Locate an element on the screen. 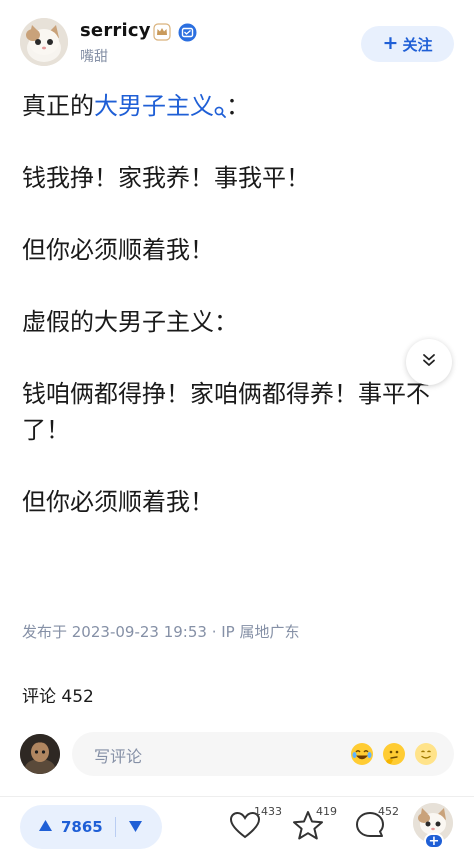 This screenshot has height=852, width=474. favorite-count: 419 is located at coordinates (326, 811).